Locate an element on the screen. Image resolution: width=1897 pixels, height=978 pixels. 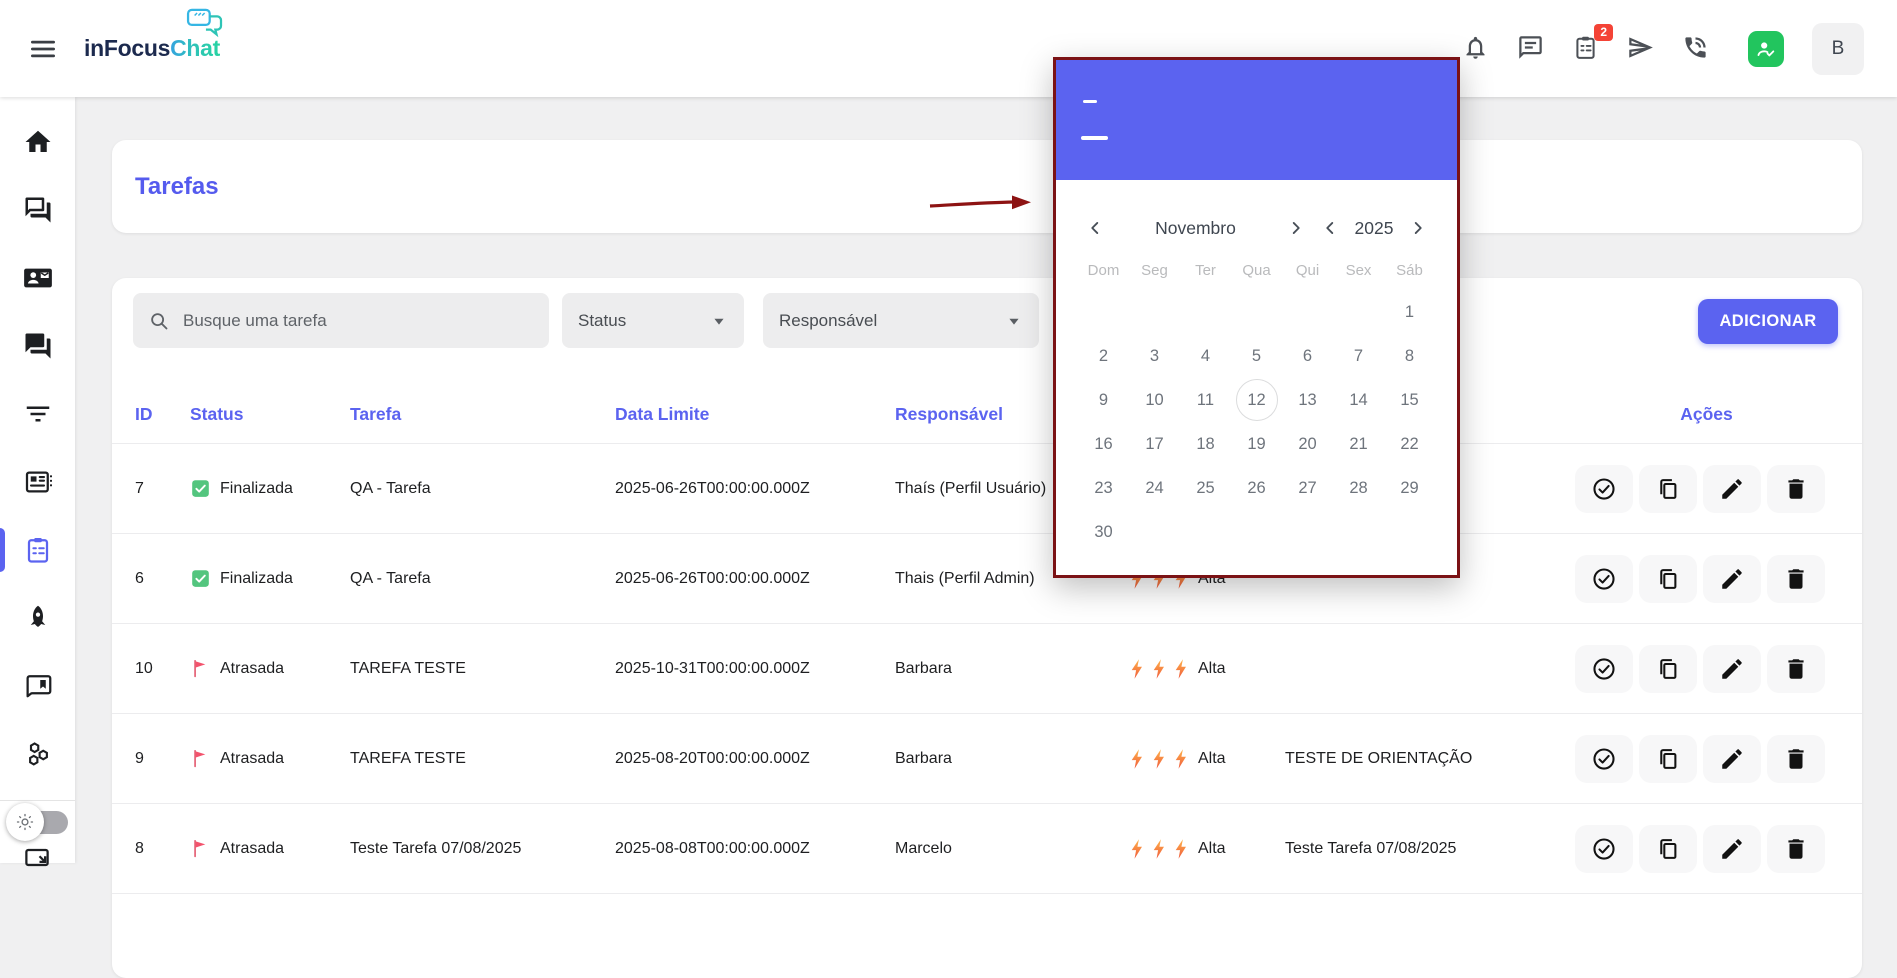
calendar-day-20: 20 is located at coordinates (1307, 444).